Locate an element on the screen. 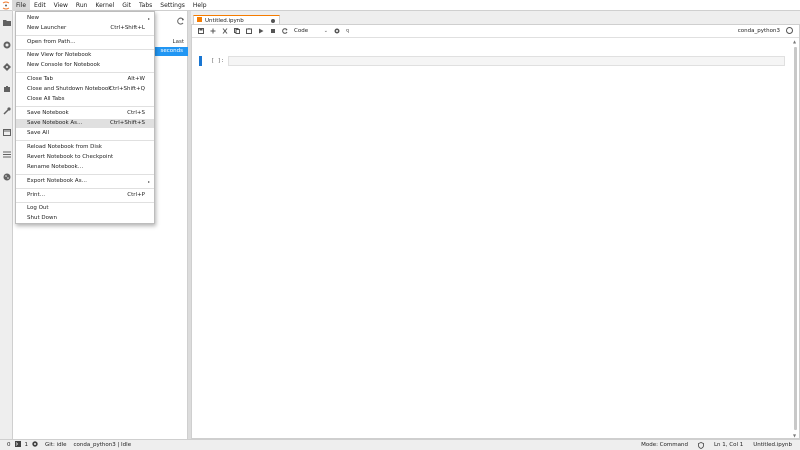  menu-item-label: Close All Tabs is located at coordinates (46, 99).